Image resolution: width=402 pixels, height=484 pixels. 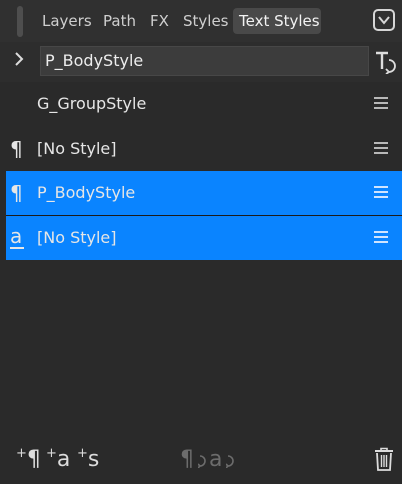 I want to click on style-name-field: P_BodyStyle, so click(x=204, y=61).